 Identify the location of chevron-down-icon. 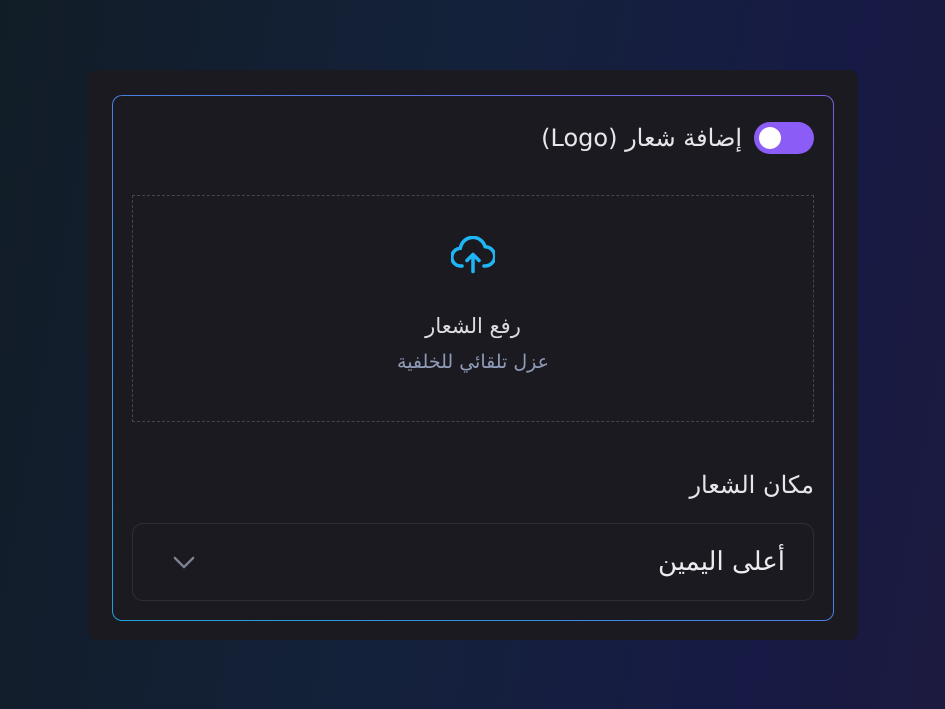
(184, 562).